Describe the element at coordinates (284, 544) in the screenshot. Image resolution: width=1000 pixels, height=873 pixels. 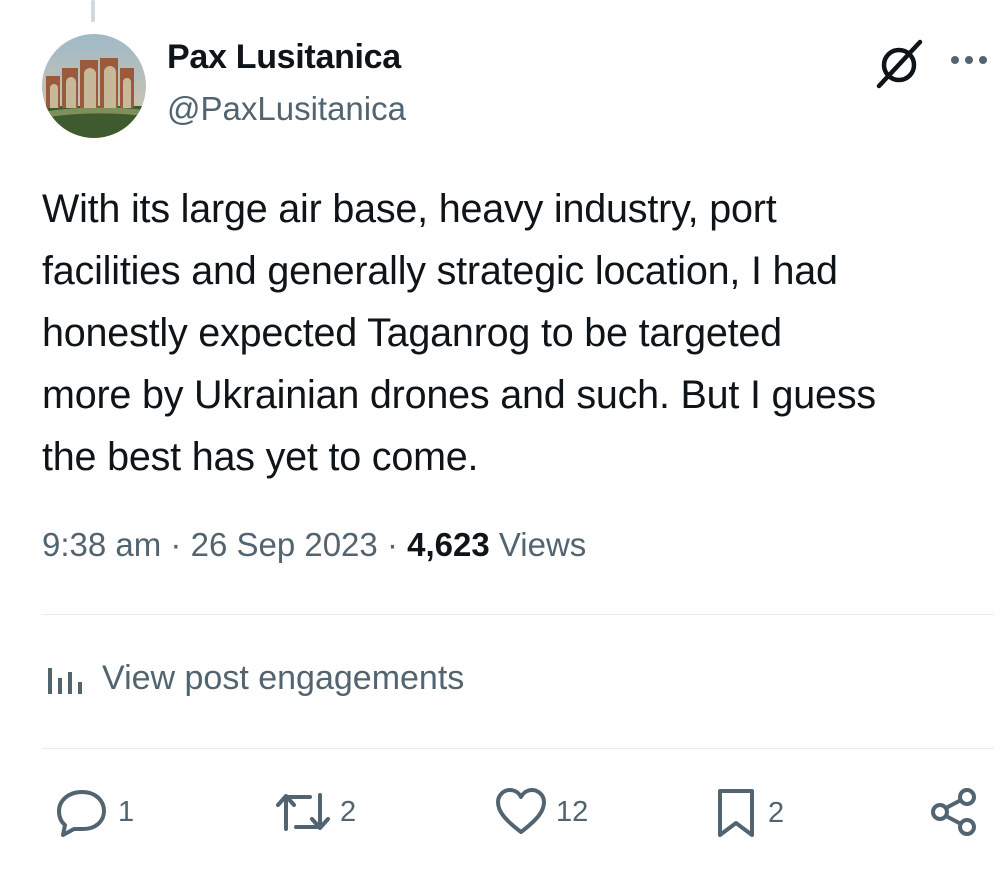
I see `post-date: 26 Sep 2023` at that location.